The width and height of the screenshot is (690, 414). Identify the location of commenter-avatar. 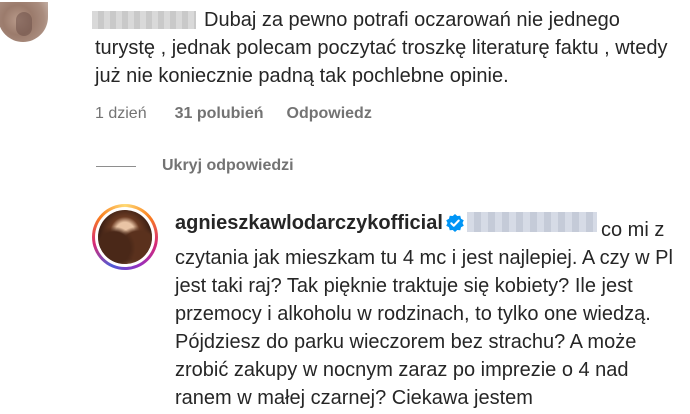
(24, 22).